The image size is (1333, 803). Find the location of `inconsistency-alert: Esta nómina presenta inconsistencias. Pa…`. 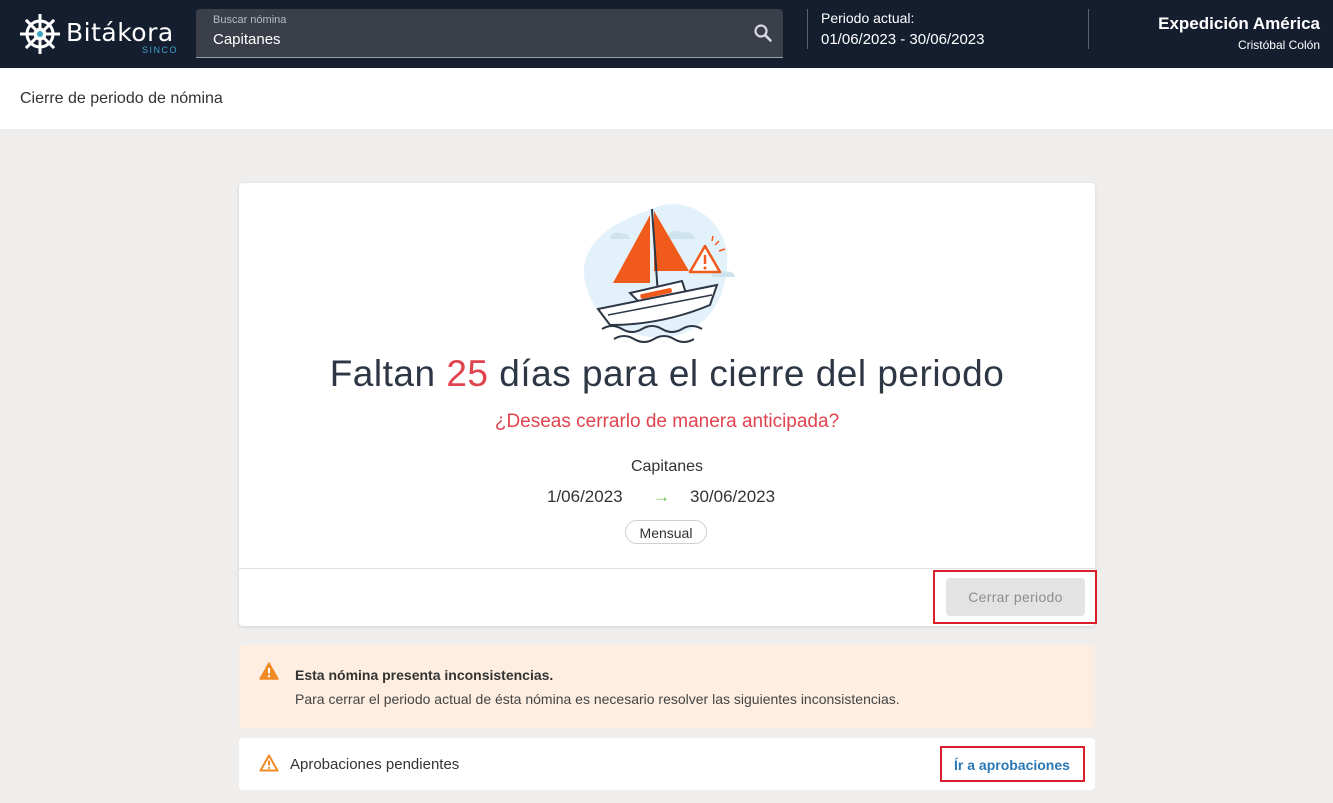

inconsistency-alert: Esta nómina presenta inconsistencias. Pa… is located at coordinates (667, 686).